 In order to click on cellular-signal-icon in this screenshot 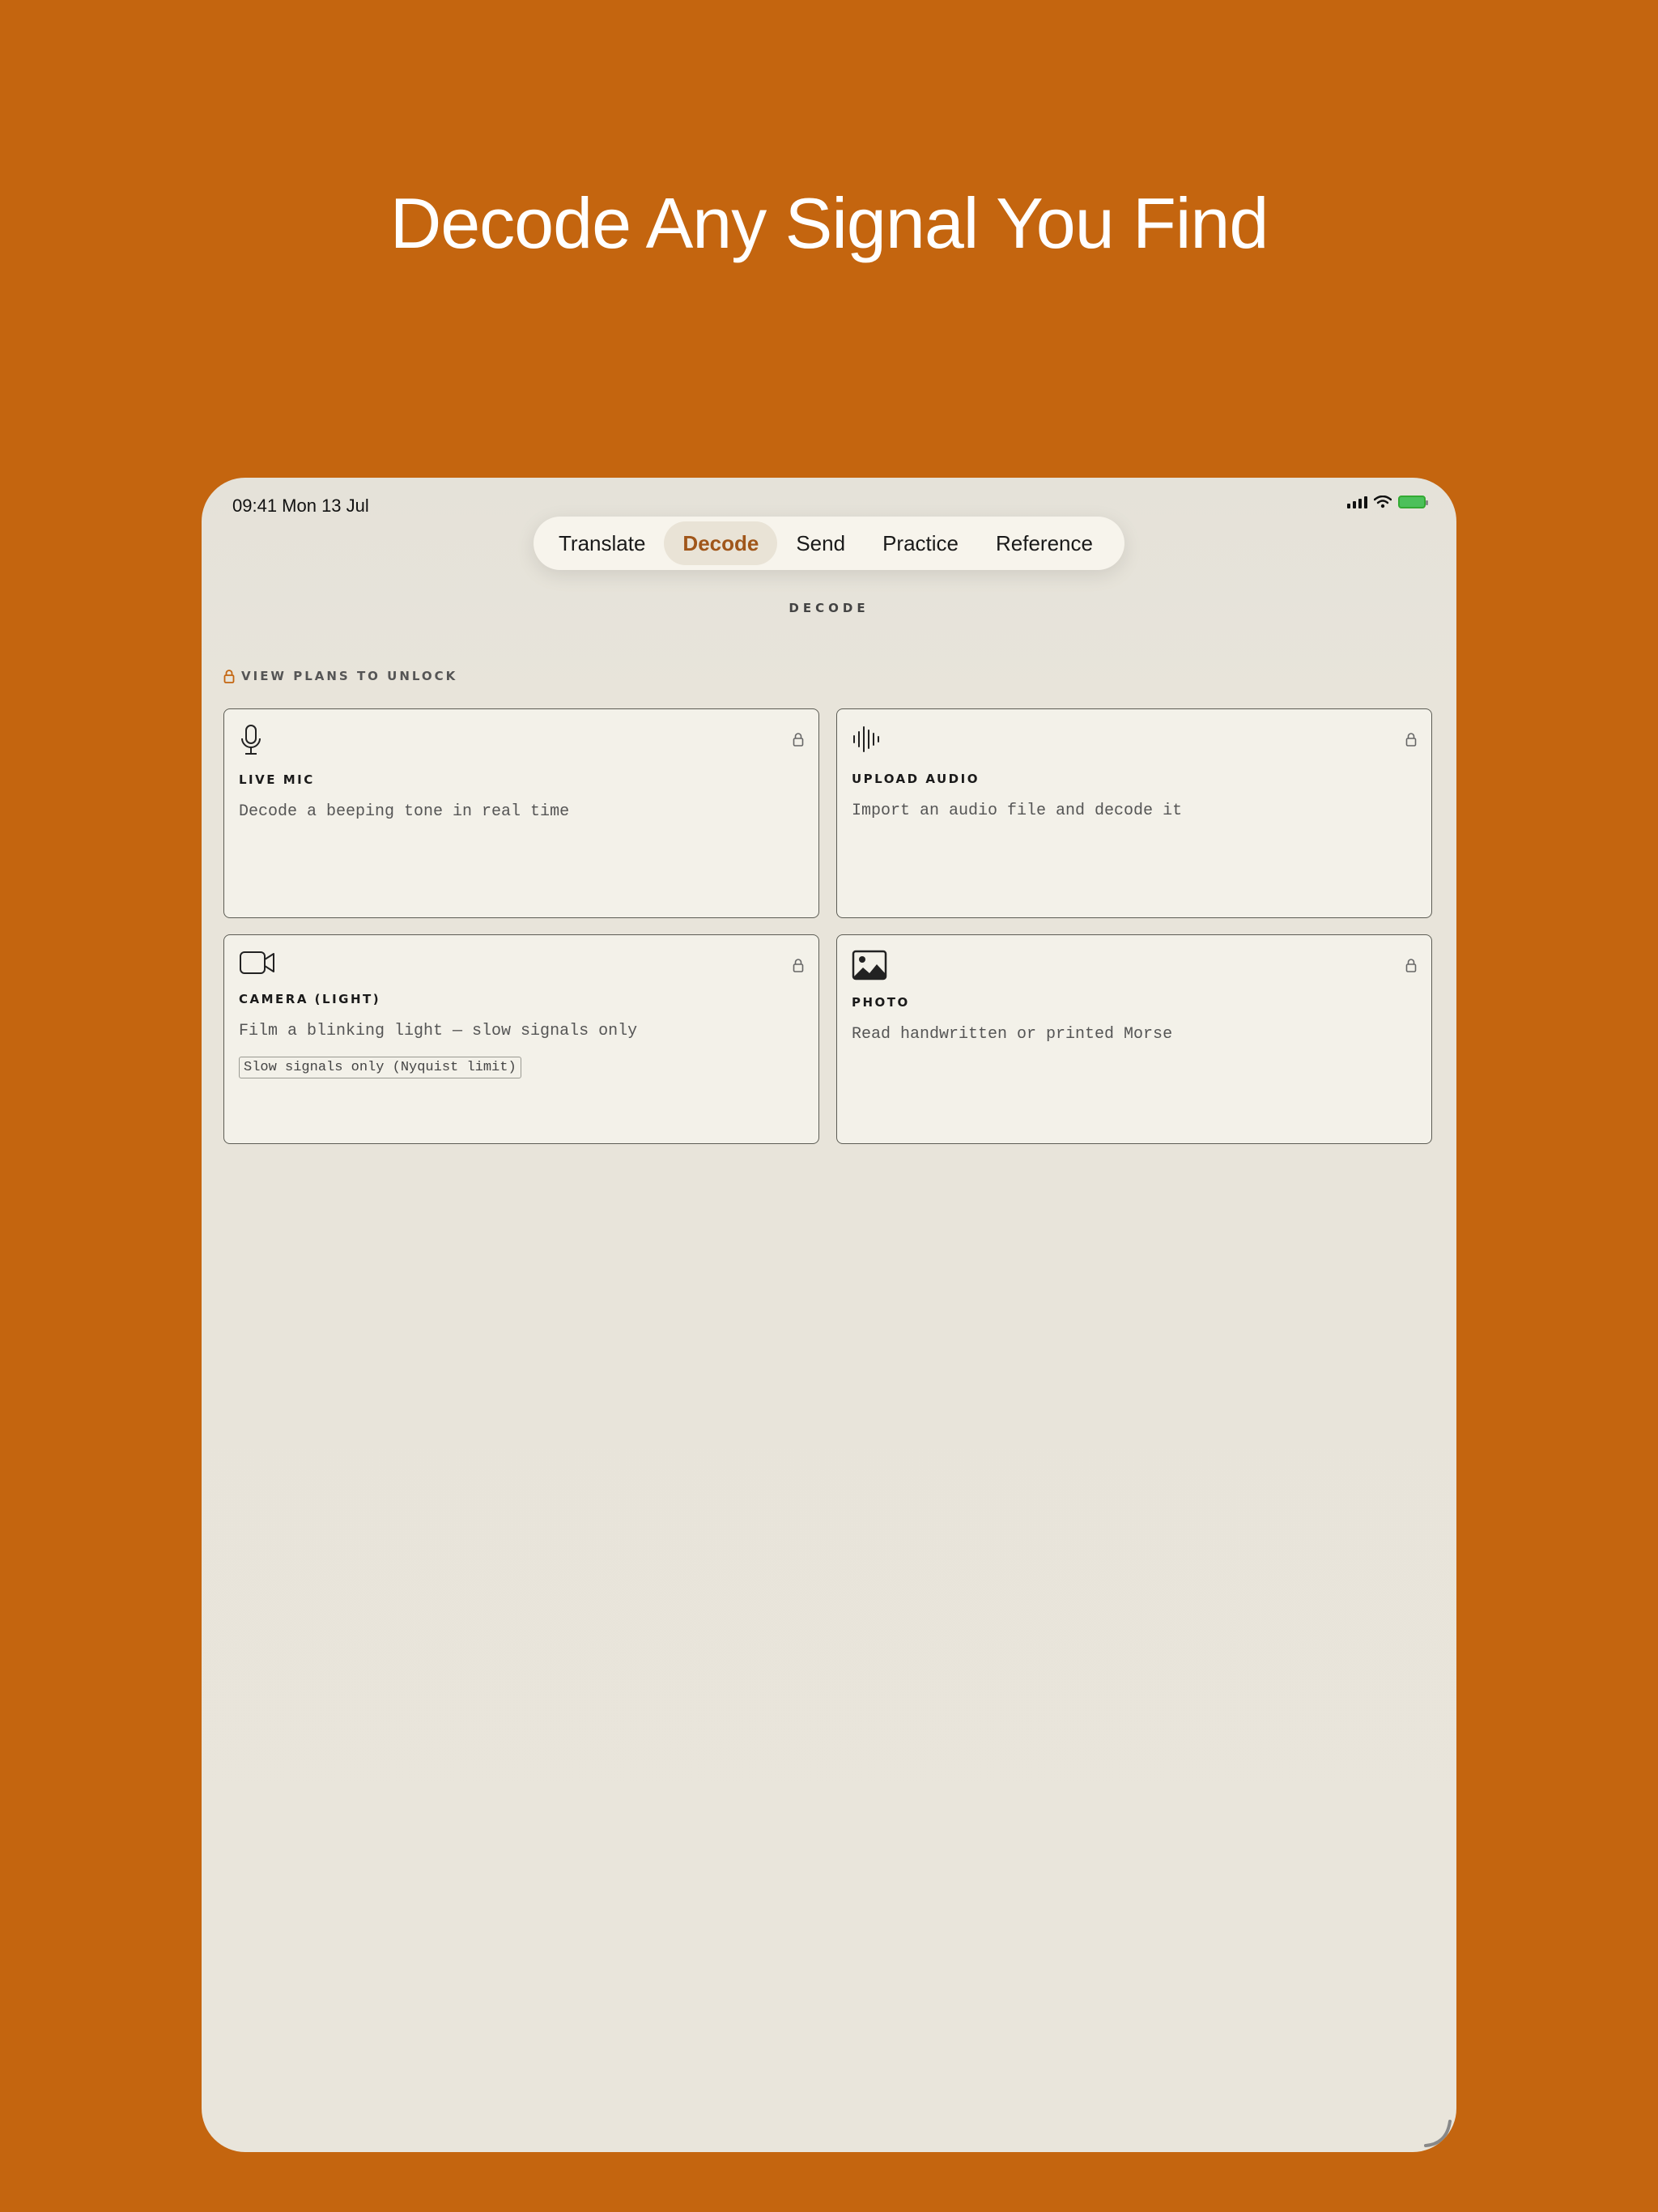, I will do `click(1357, 502)`.